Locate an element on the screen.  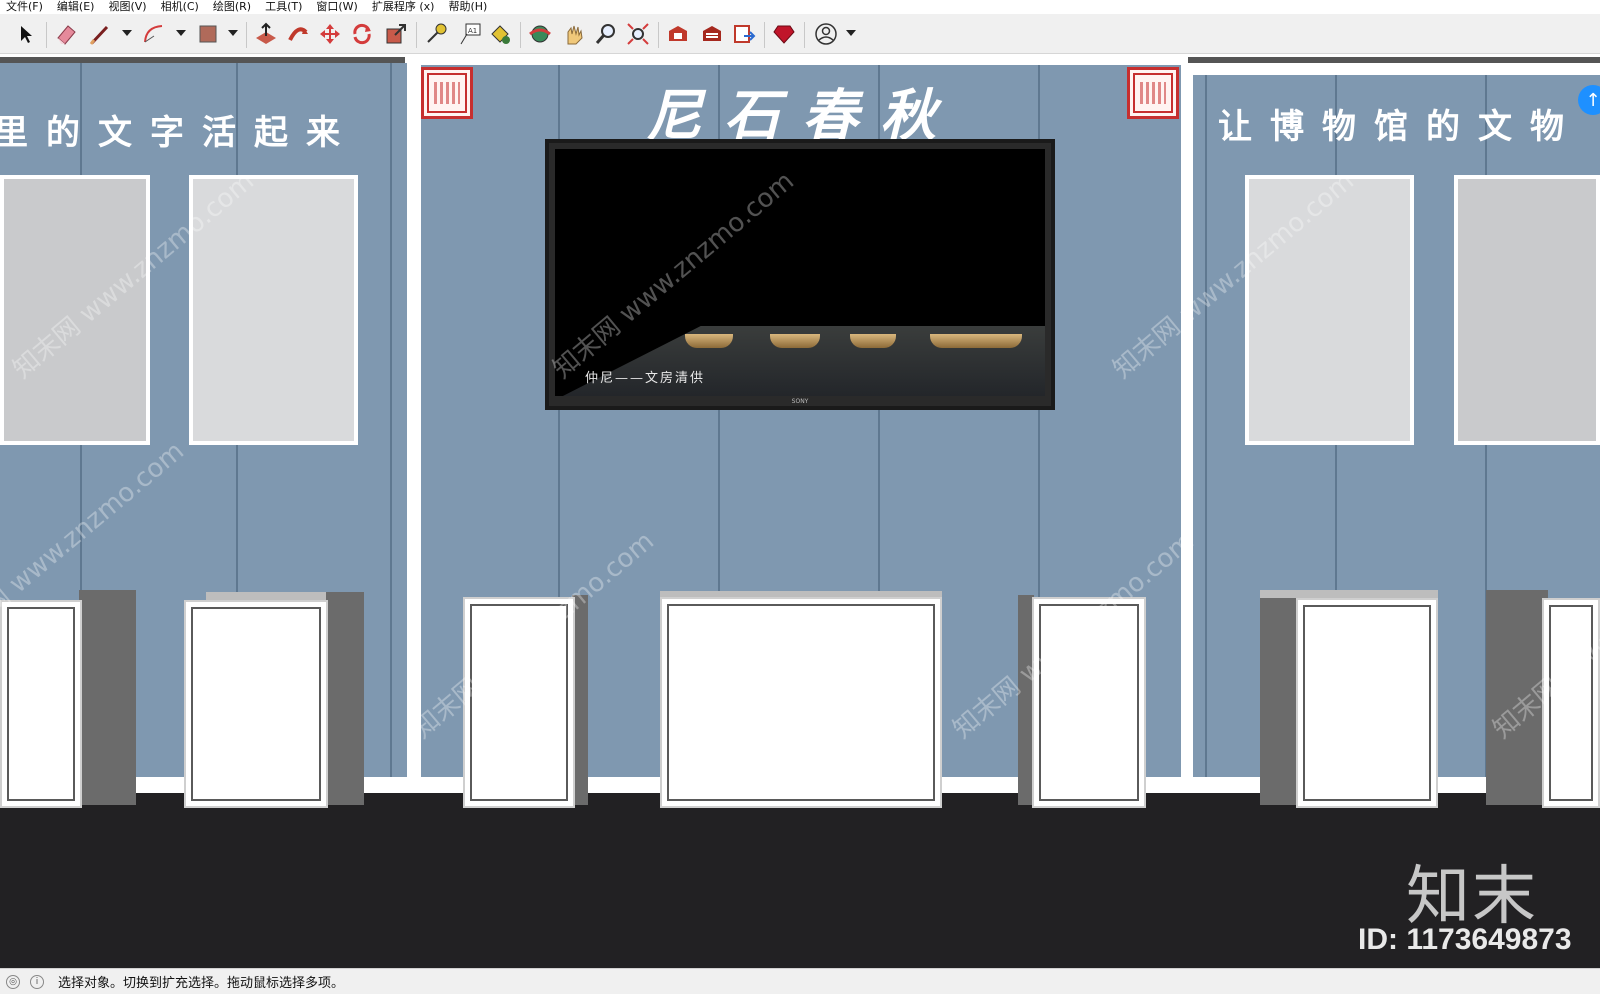
scroll-top-button: ↑ is located at coordinates (1589, 100).